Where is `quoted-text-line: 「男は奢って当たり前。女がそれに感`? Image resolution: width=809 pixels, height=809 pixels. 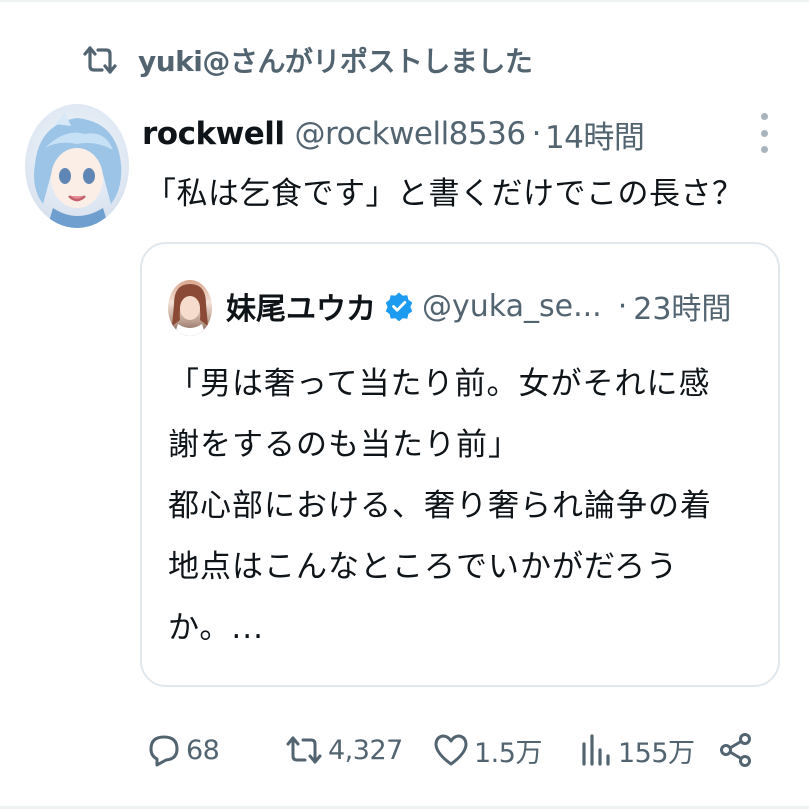
quoted-text-line: 「男は奢って当たり前。女がそれに感 is located at coordinates (439, 384).